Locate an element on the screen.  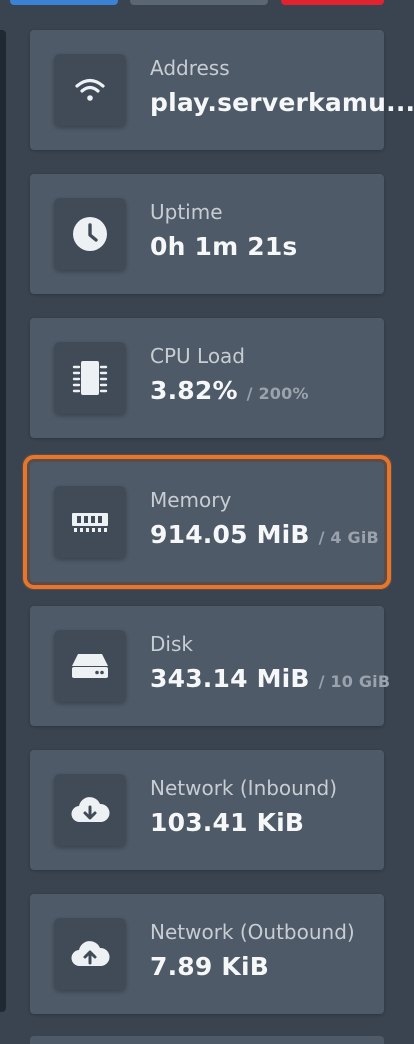
hard-drive-icon is located at coordinates (90, 666).